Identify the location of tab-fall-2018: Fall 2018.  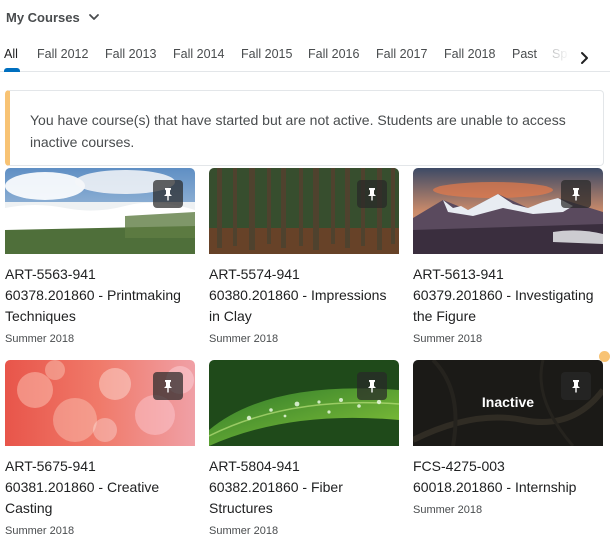
(469, 54).